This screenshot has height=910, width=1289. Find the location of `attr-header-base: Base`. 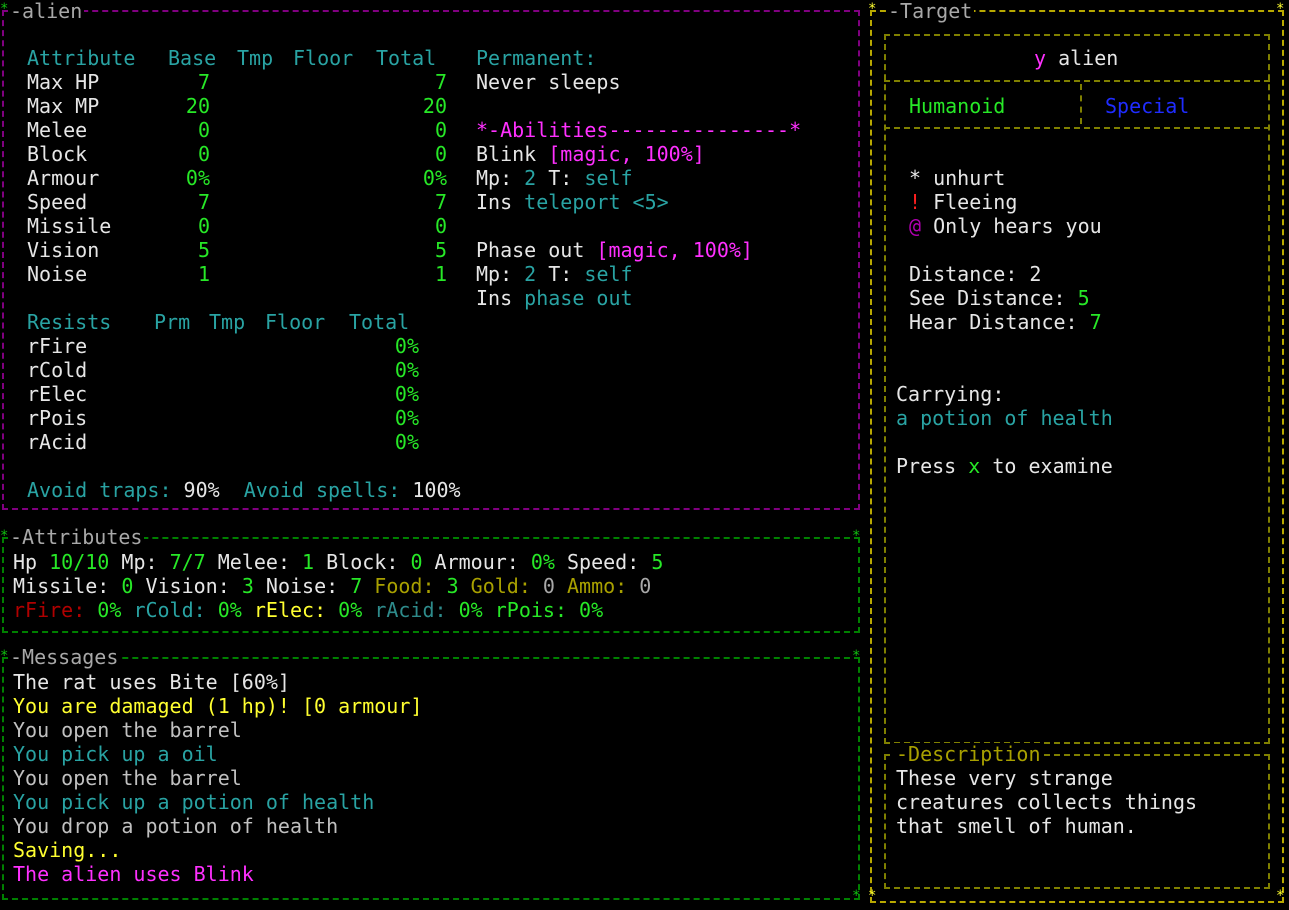

attr-header-base: Base is located at coordinates (192, 58).